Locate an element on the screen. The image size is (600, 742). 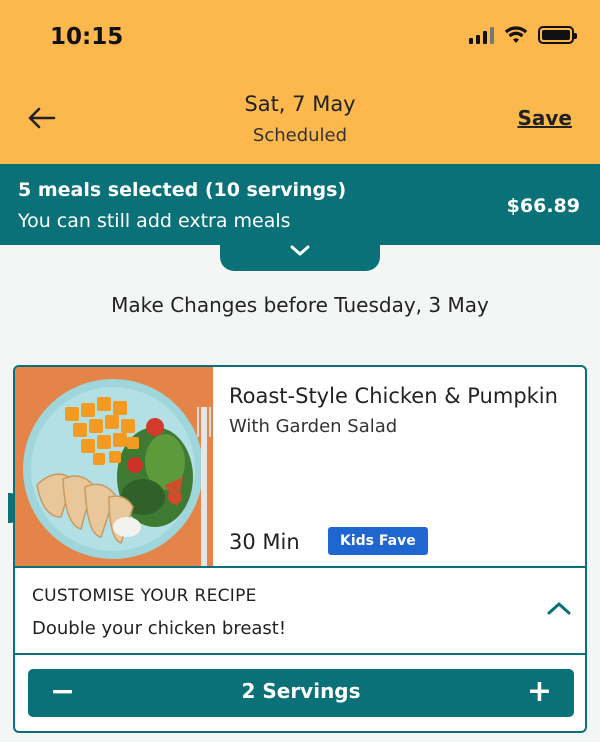
add-extra-meals-text: You can still add extra meals is located at coordinates (154, 221).